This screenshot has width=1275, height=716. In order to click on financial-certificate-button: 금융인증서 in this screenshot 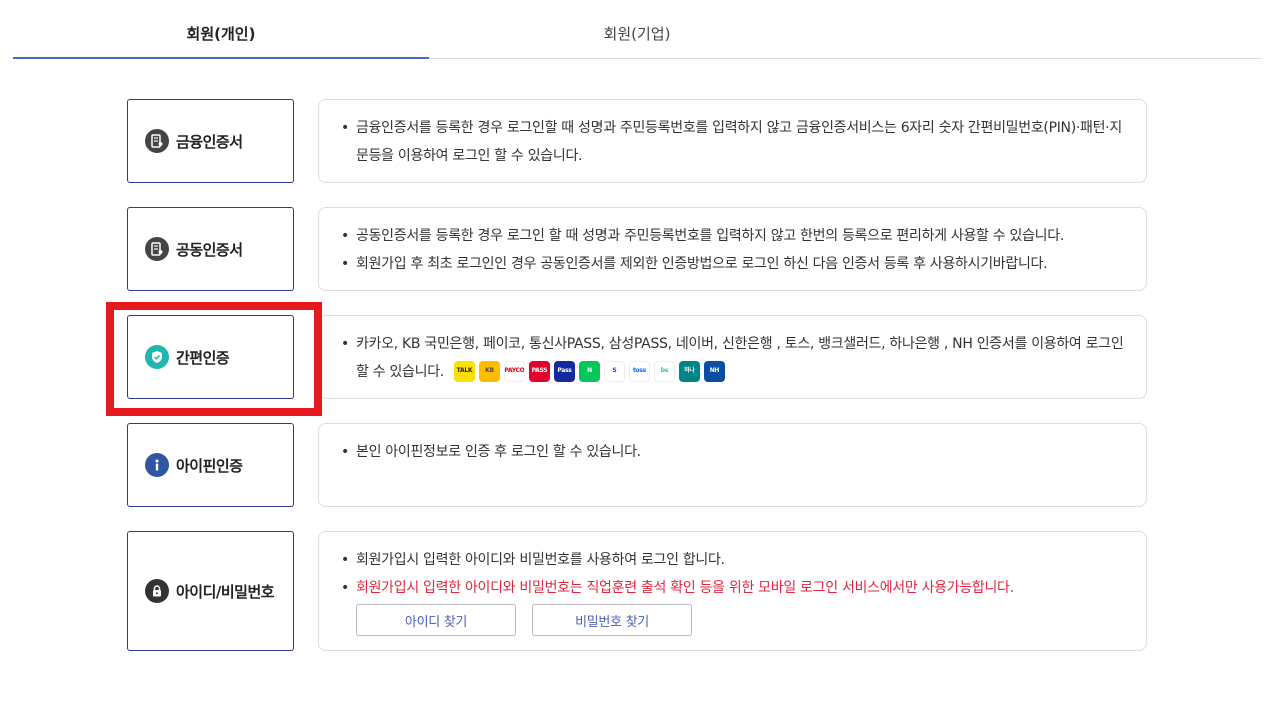, I will do `click(210, 141)`.